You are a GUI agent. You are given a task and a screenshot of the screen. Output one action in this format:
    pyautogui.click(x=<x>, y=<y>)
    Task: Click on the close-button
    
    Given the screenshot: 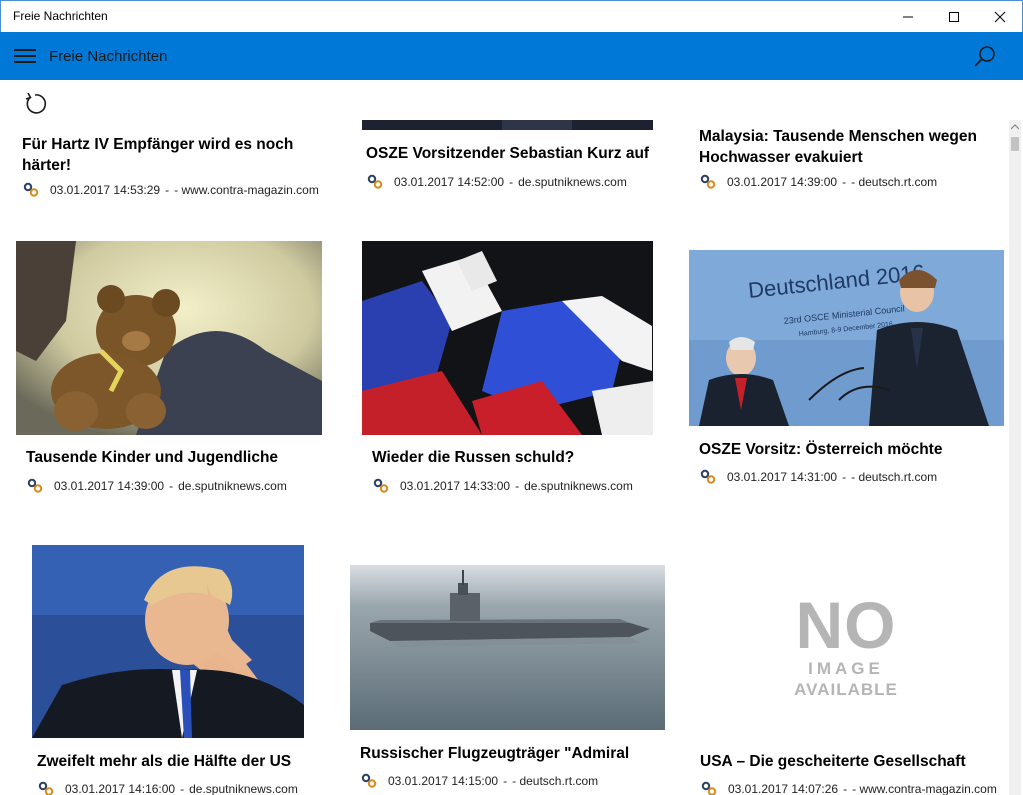 What is the action you would take?
    pyautogui.click(x=1000, y=16)
    